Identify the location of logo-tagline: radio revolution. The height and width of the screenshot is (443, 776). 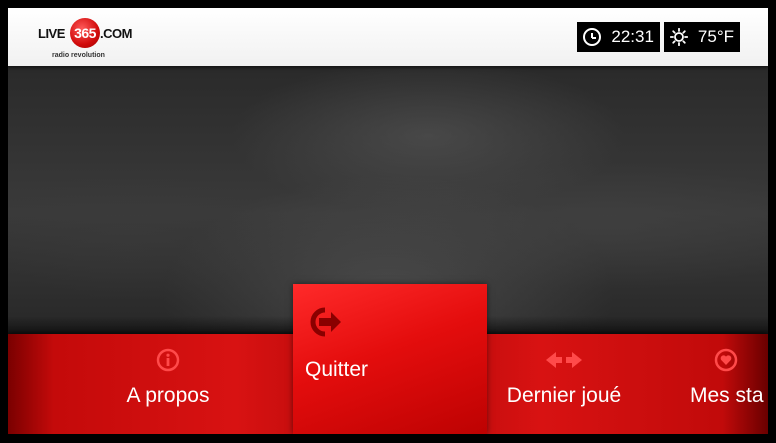
(78, 55).